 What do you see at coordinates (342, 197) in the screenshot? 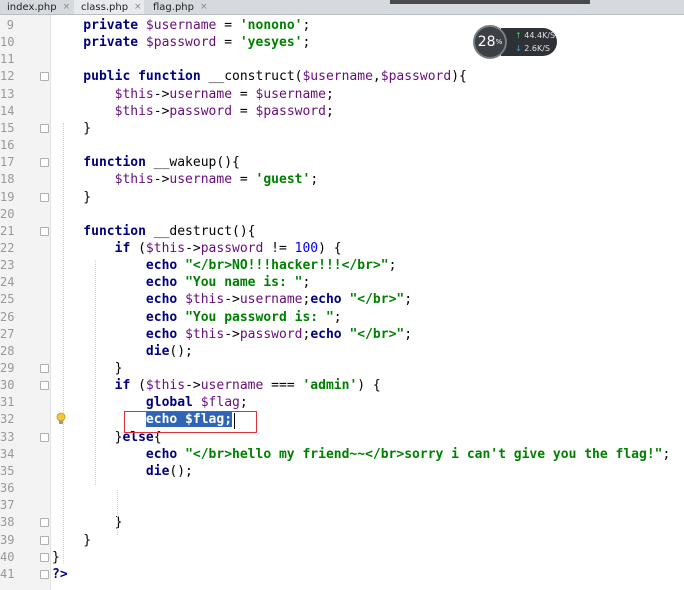
I see `code-line: 19 }` at bounding box center [342, 197].